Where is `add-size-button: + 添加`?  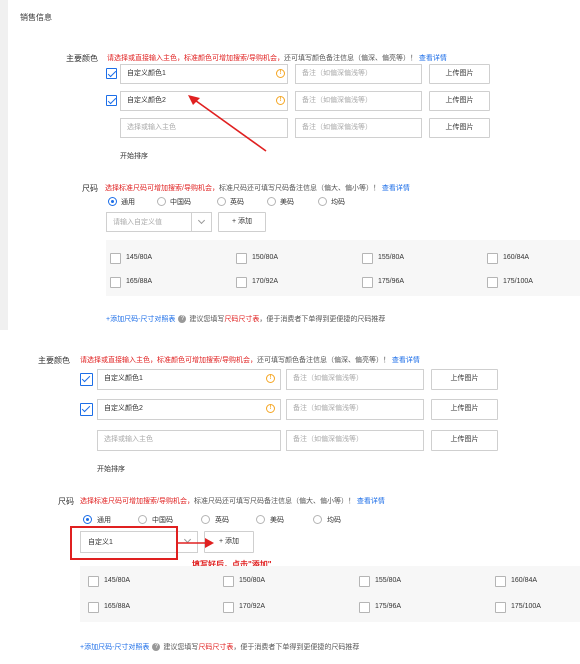
add-size-button: + 添加 is located at coordinates (242, 222).